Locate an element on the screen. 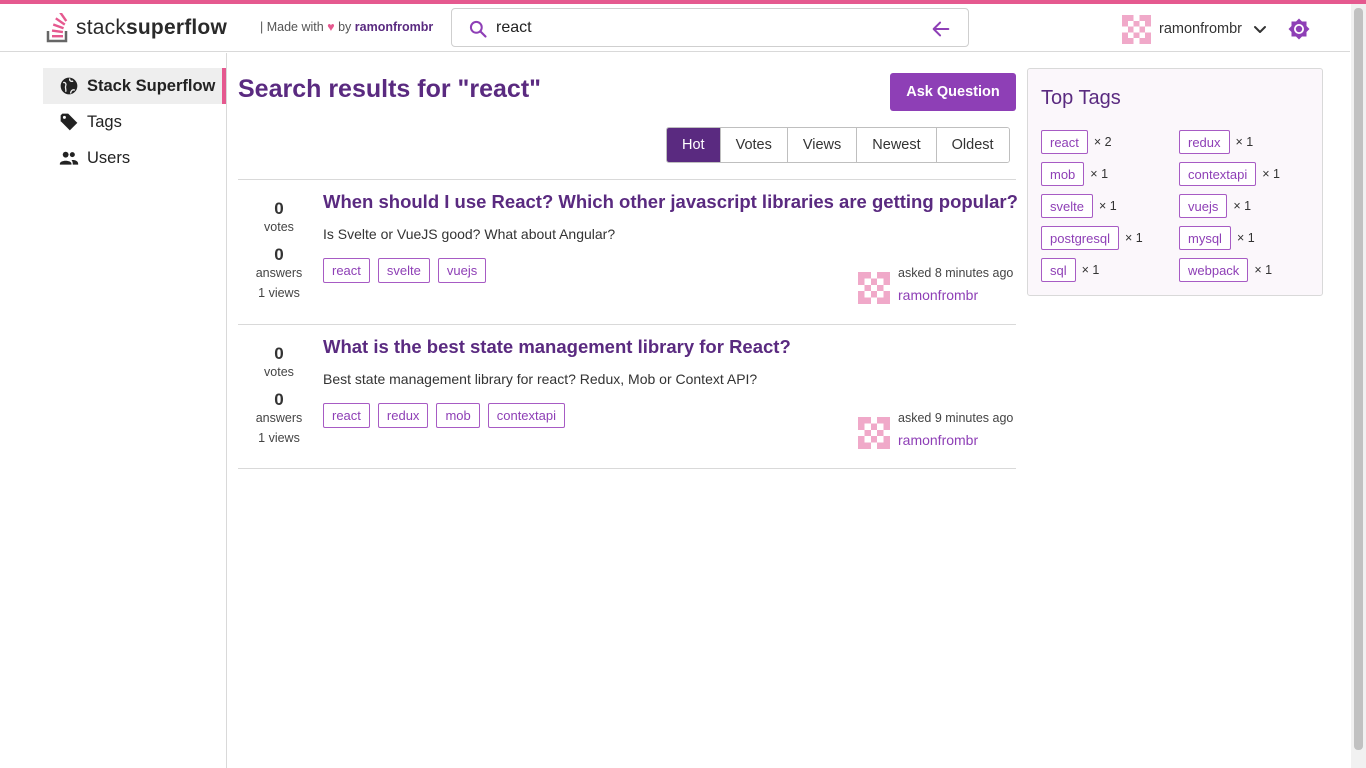 This screenshot has height=768, width=1366. logo: stacksuperflow is located at coordinates (136, 28).